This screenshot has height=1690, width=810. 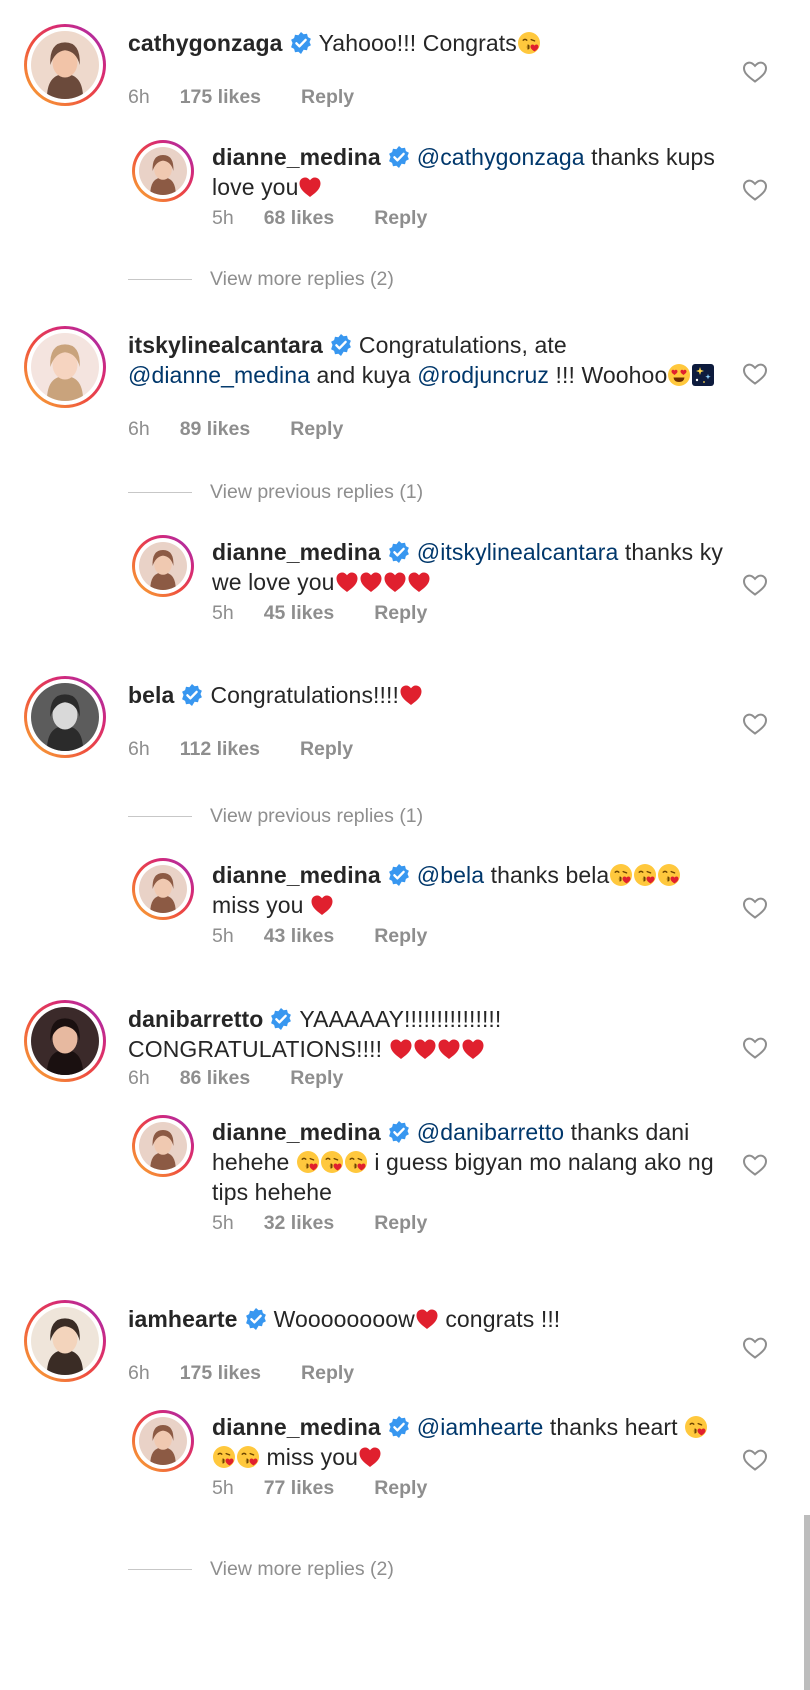 What do you see at coordinates (501, 157) in the screenshot?
I see `mention-link: @cathygonzaga` at bounding box center [501, 157].